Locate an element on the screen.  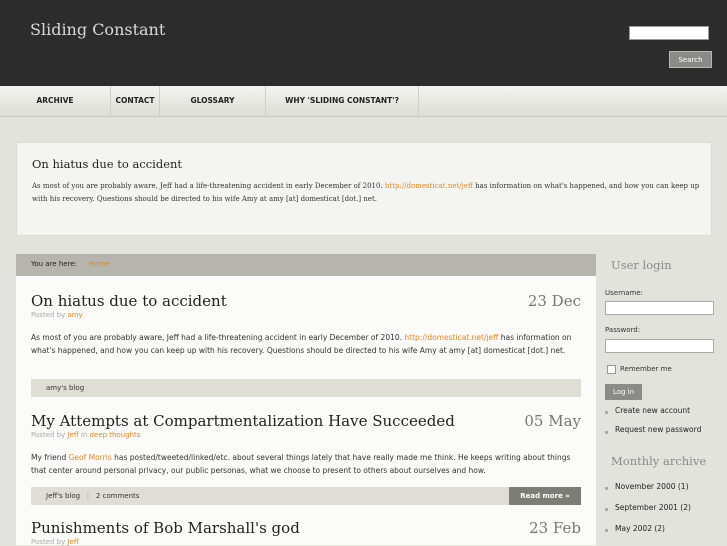
login-block-title: User login is located at coordinates (641, 265).